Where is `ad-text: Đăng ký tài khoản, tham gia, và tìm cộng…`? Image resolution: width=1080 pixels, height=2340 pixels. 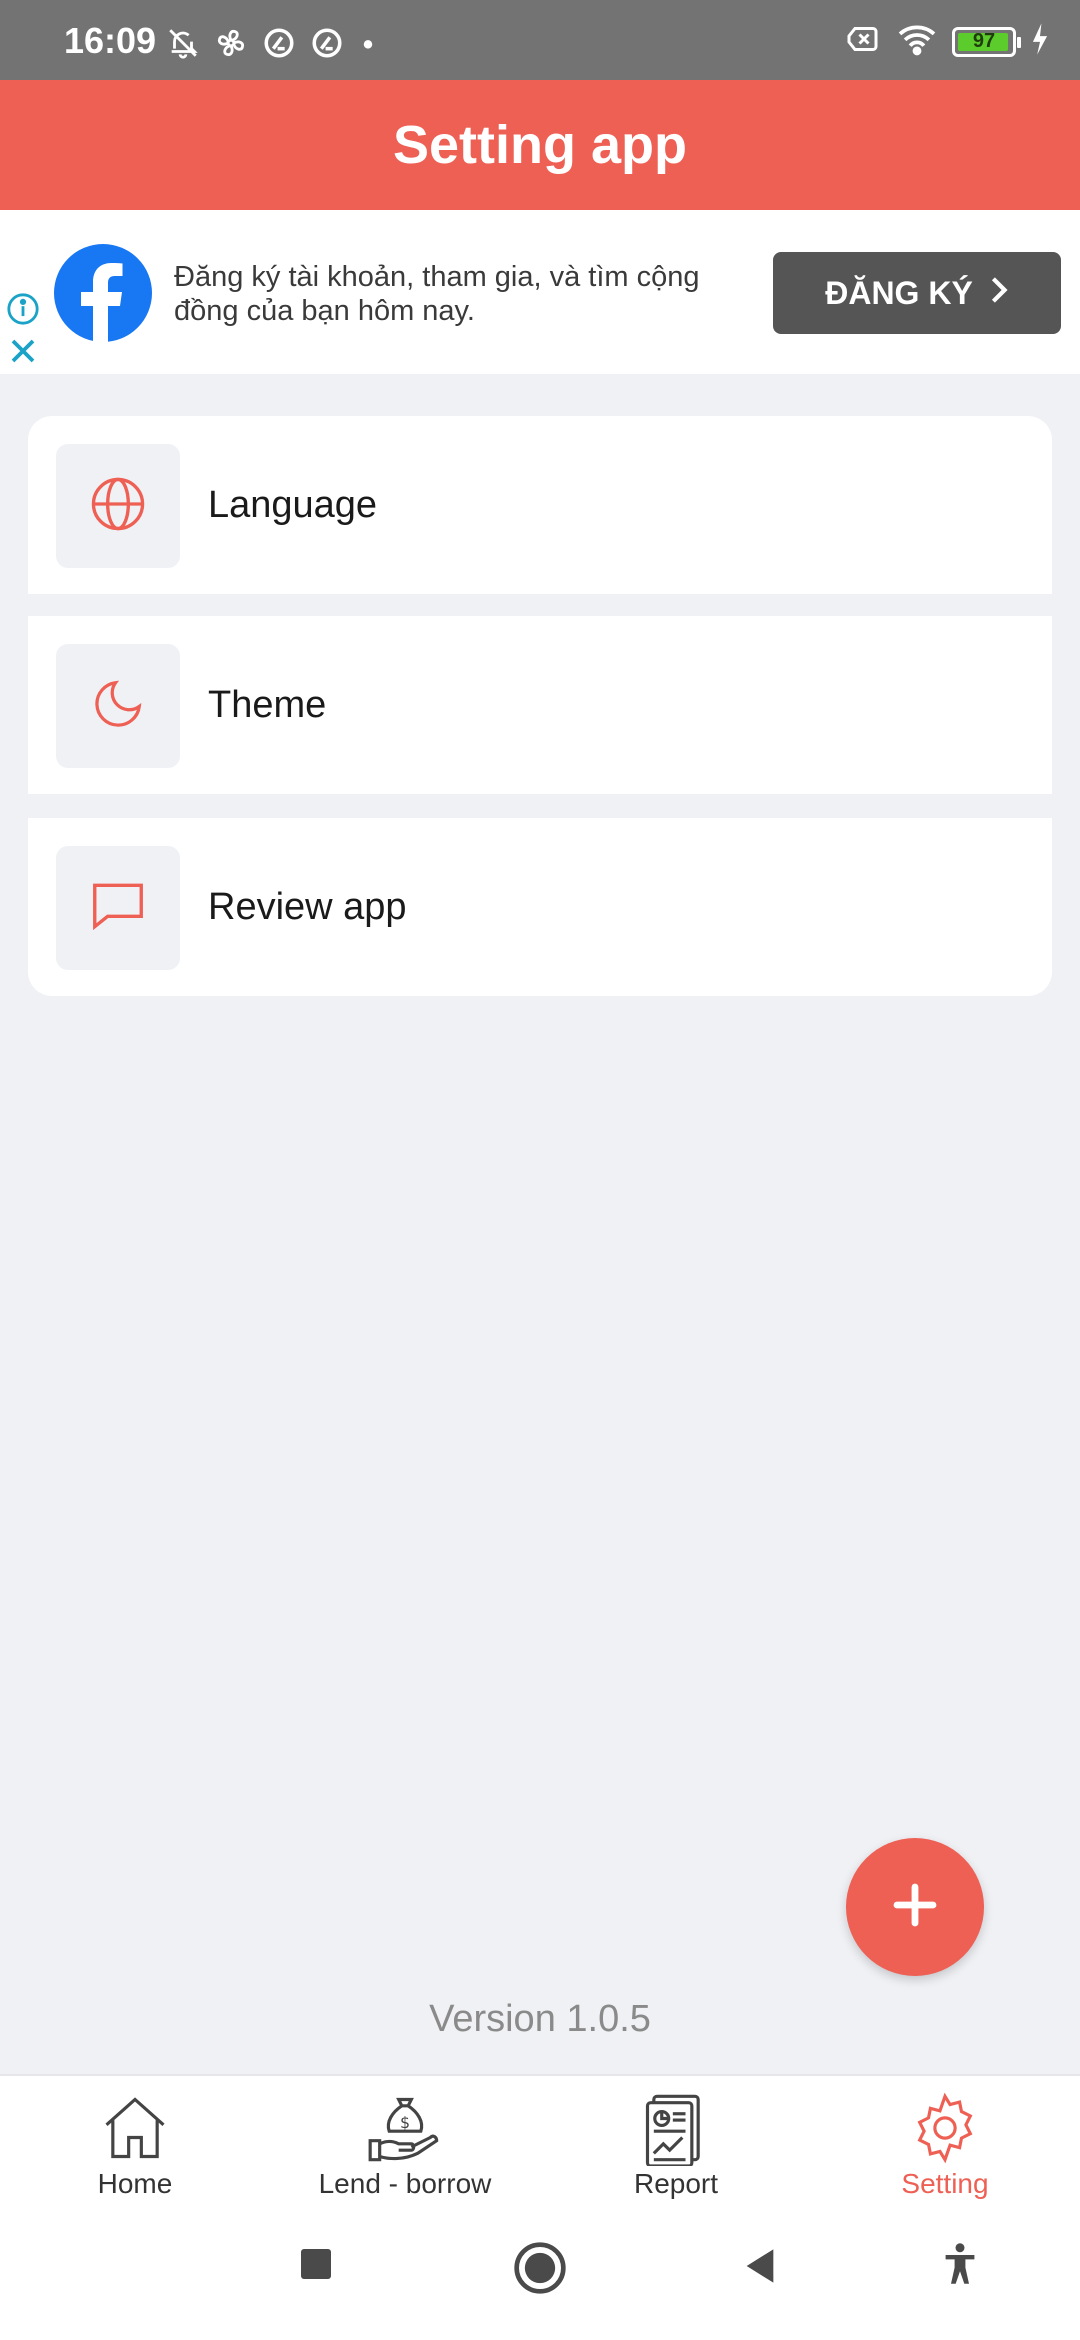 ad-text: Đăng ký tài khoản, tham gia, và tìm cộng… is located at coordinates (437, 294).